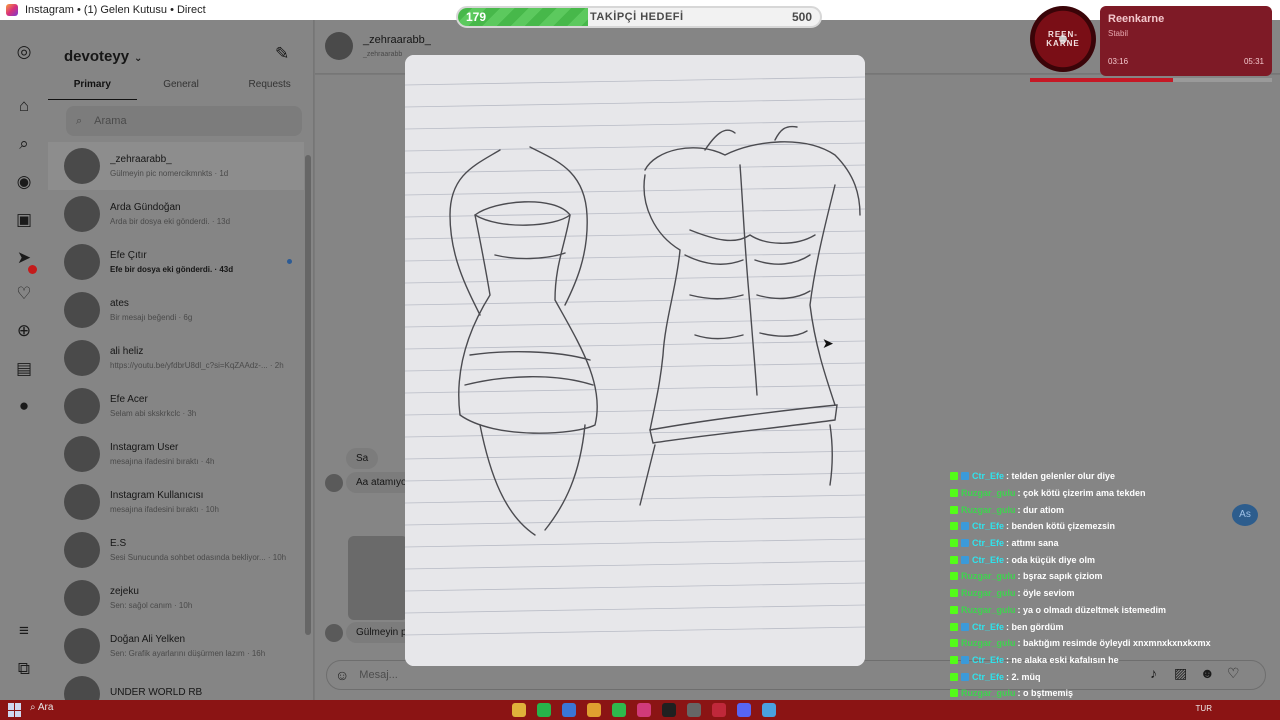  I want to click on discord-icon, so click(744, 710).